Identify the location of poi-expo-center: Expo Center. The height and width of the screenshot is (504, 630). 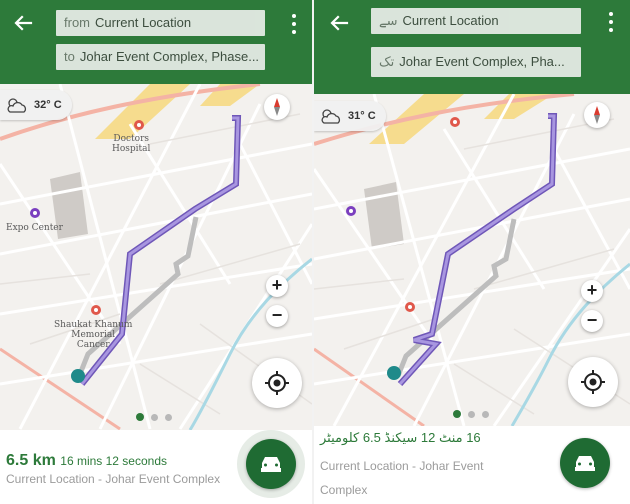
(34, 228).